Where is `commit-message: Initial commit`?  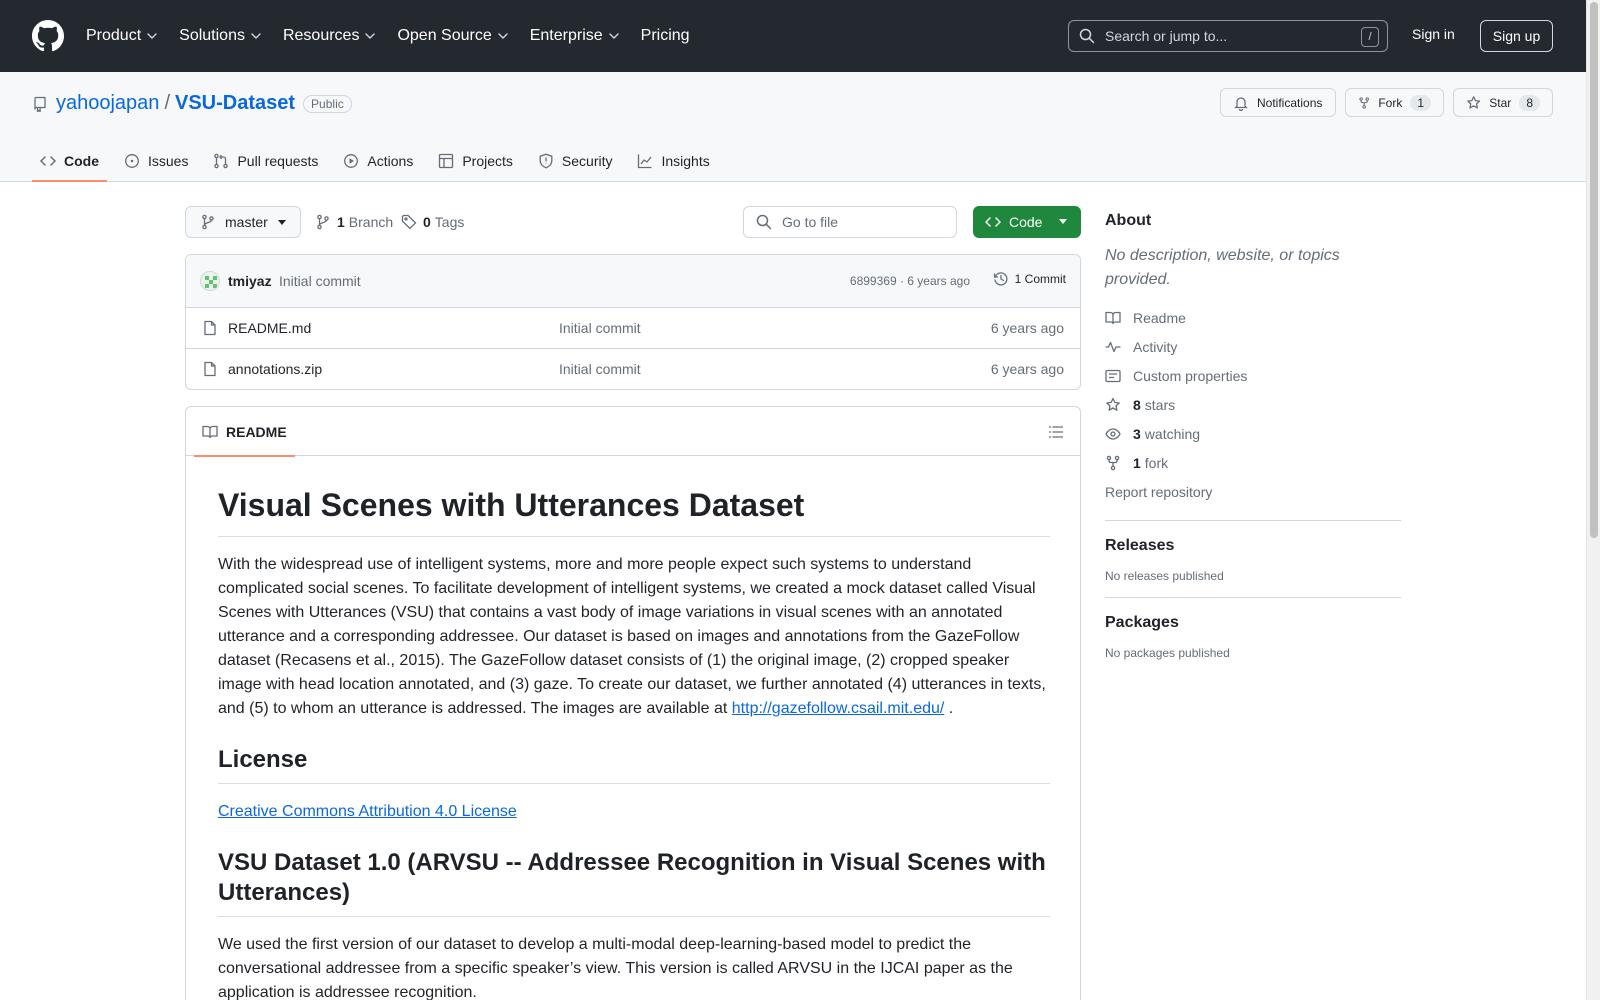 commit-message: Initial commit is located at coordinates (320, 281).